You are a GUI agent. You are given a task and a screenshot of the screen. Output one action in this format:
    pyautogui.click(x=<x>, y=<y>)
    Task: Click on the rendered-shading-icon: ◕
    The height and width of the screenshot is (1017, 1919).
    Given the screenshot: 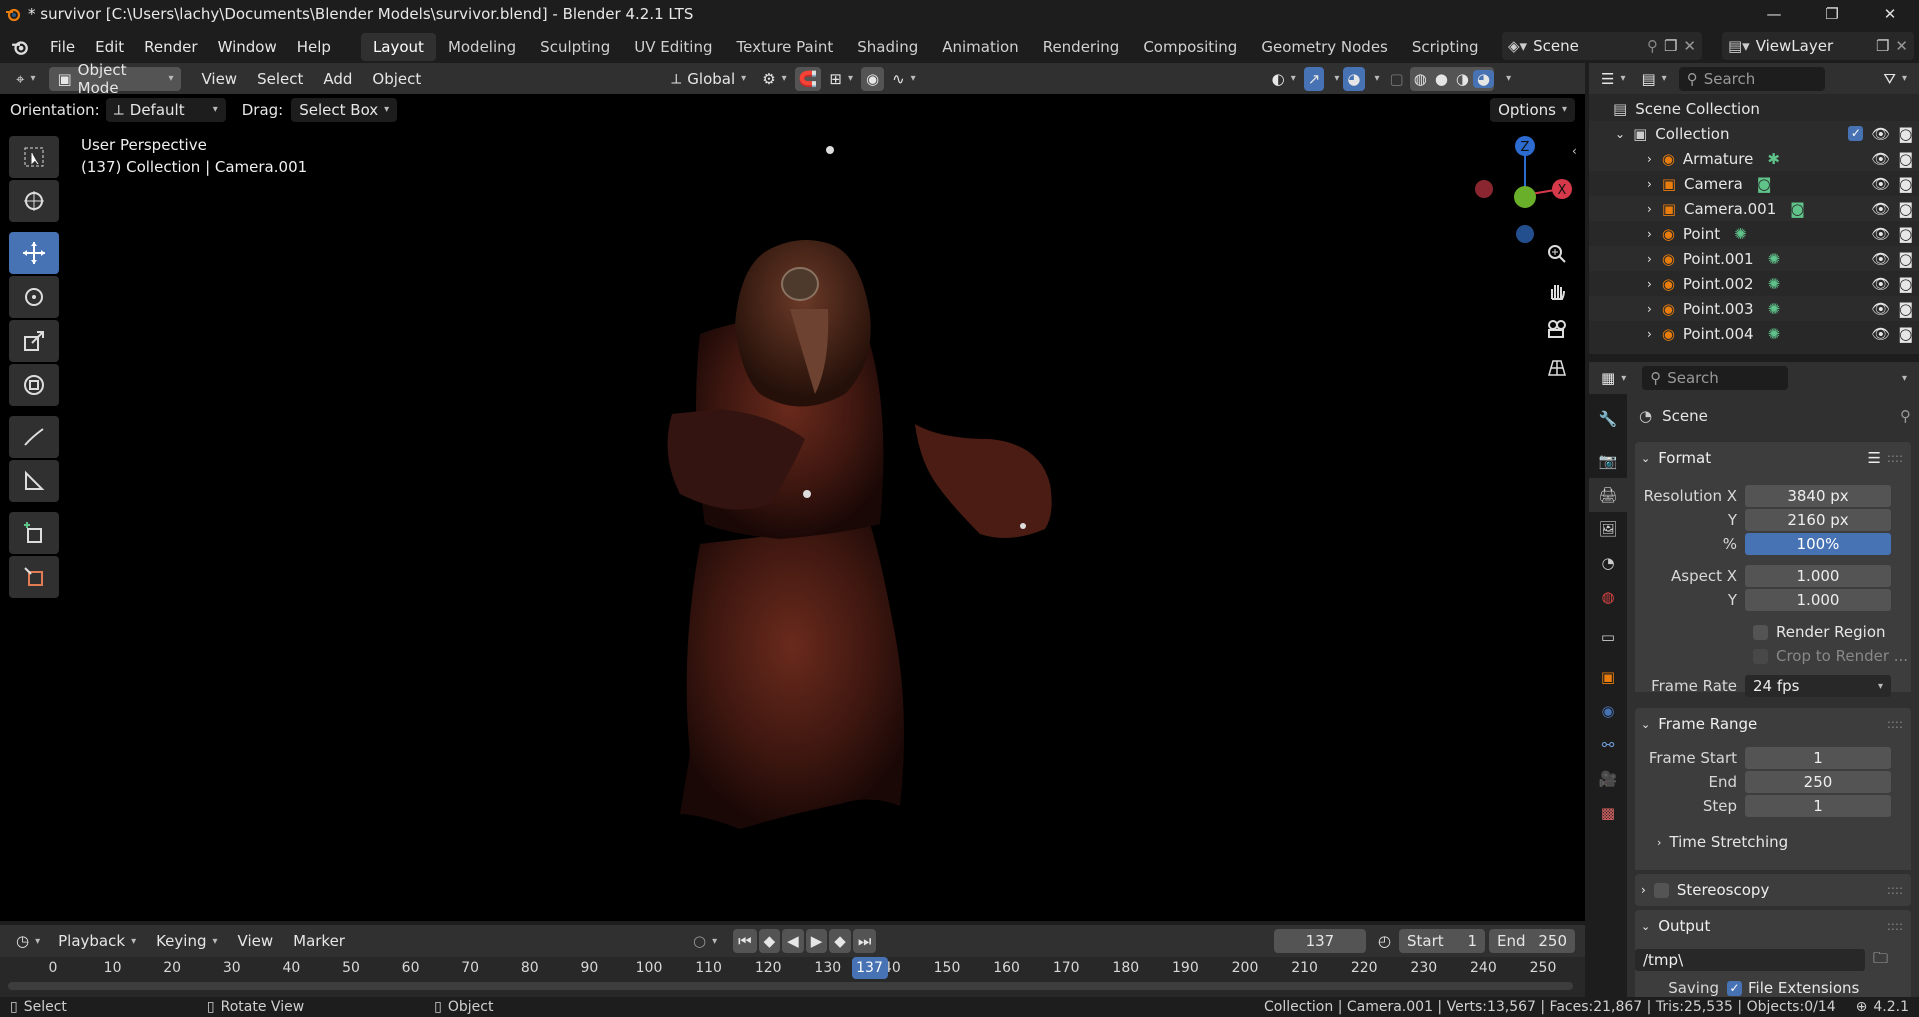 What is the action you would take?
    pyautogui.click(x=1484, y=78)
    